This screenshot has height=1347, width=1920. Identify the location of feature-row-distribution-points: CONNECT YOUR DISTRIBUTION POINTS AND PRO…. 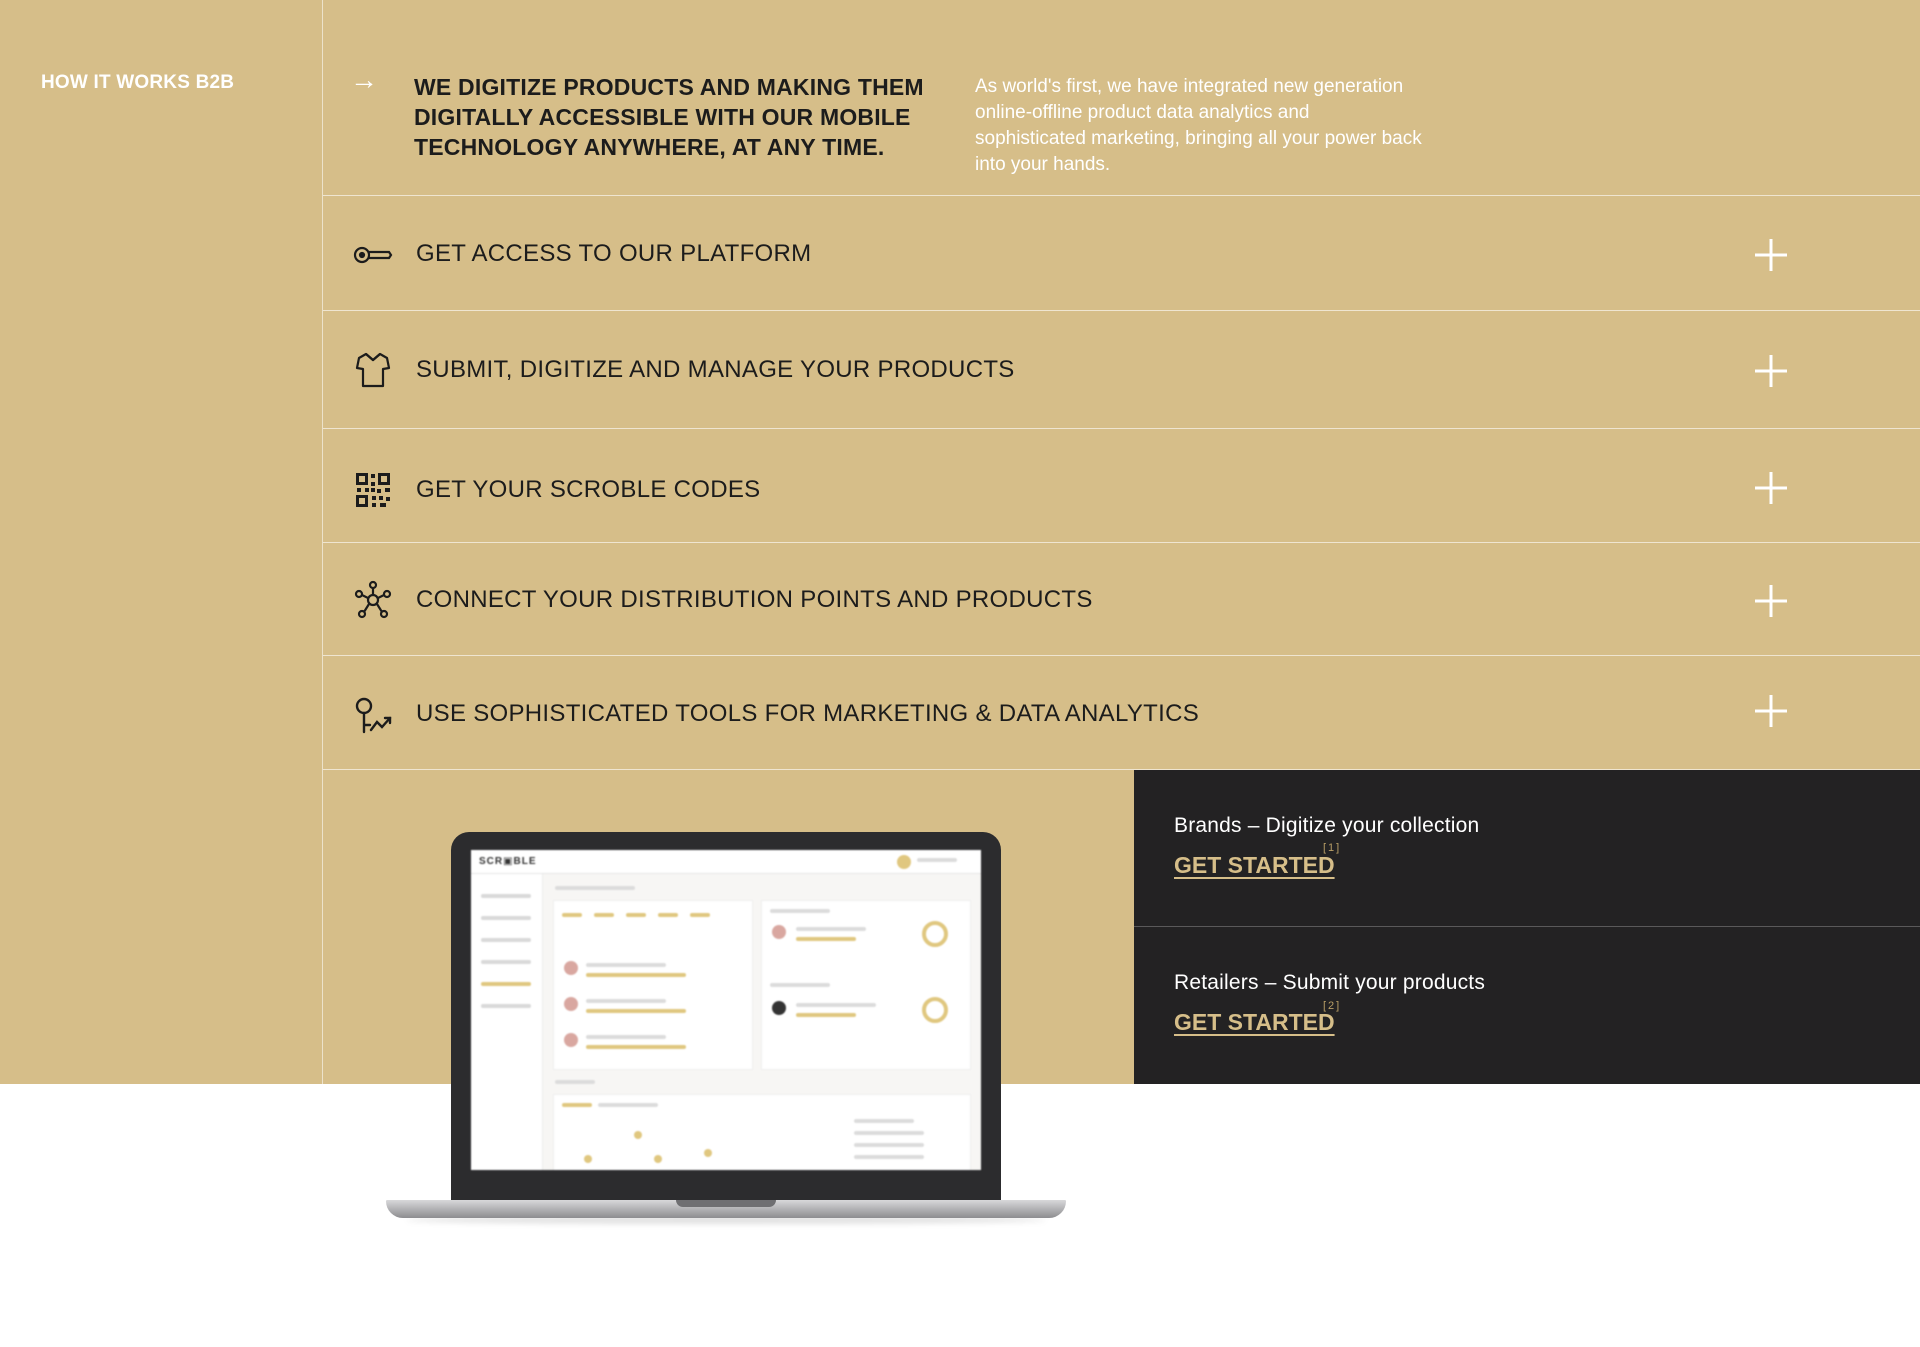
(1121, 600).